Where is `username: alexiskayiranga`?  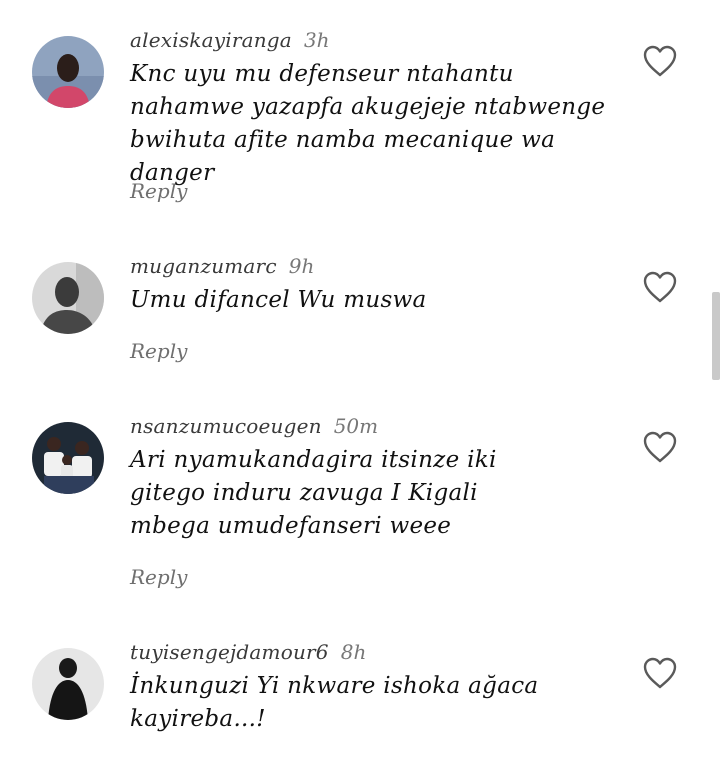 username: alexiskayiranga is located at coordinates (211, 40).